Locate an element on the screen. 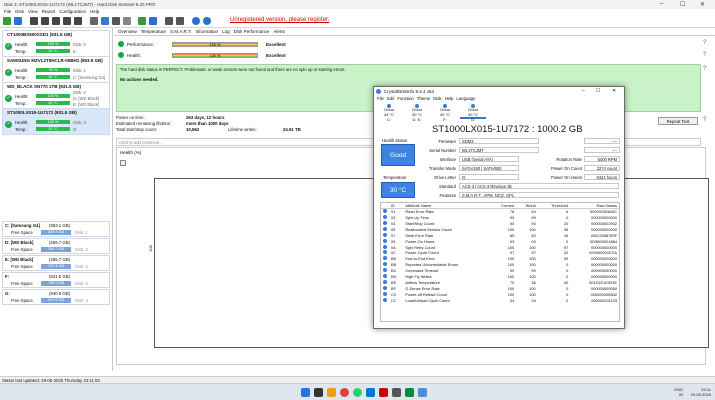 This screenshot has width=715, height=400. register-link: Unregistered version, please register. is located at coordinates (279, 20).